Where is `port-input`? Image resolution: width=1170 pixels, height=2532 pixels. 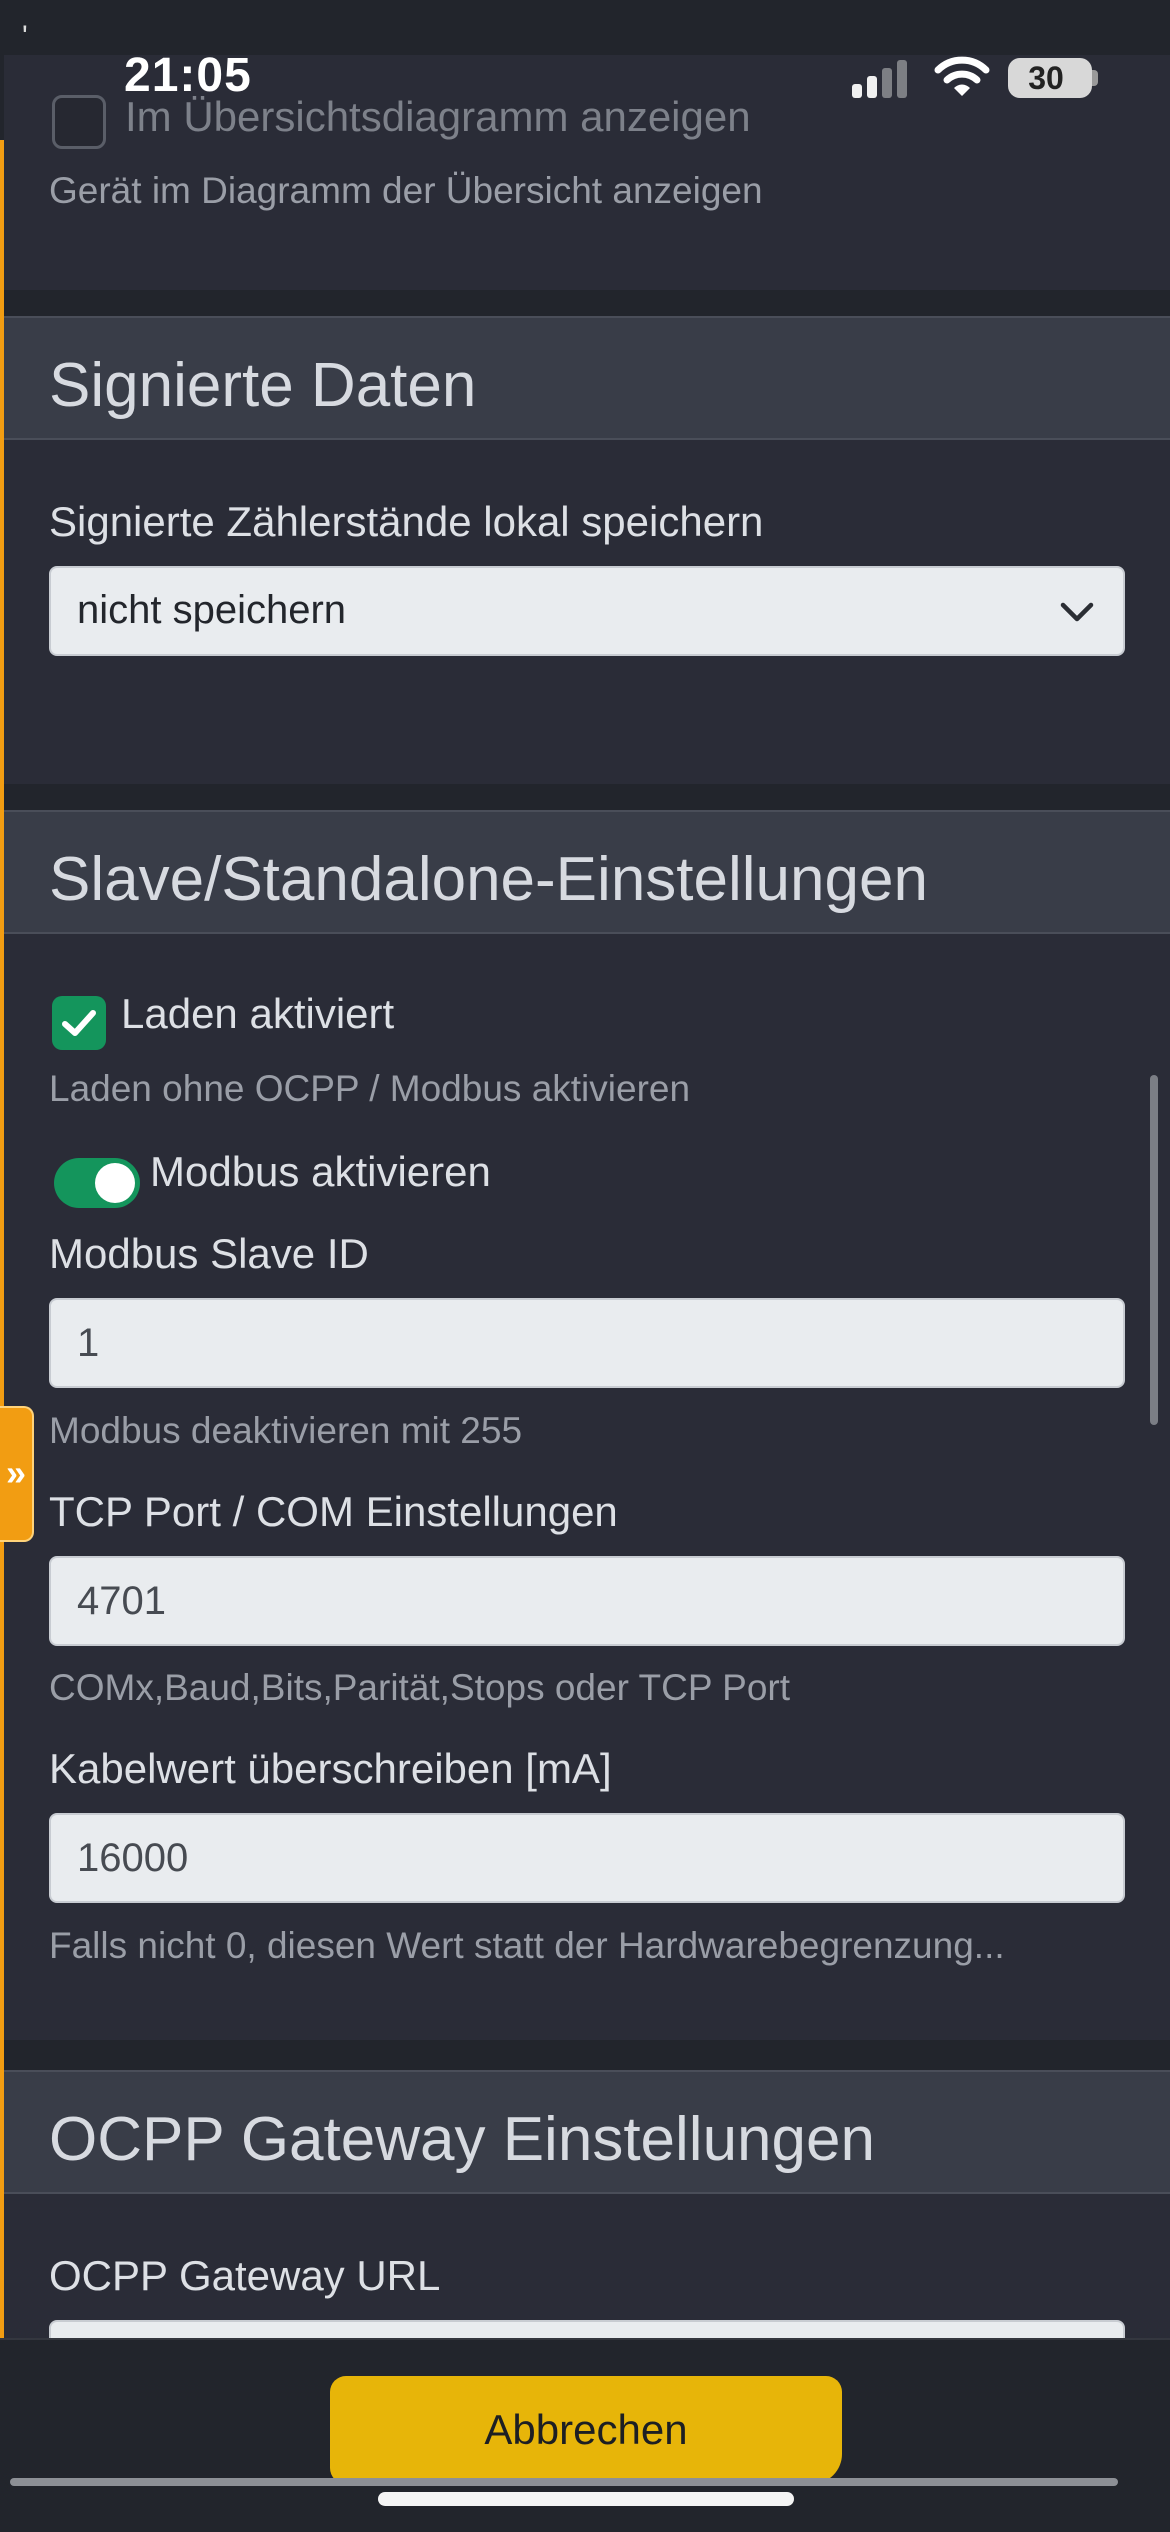
port-input is located at coordinates (587, 1601).